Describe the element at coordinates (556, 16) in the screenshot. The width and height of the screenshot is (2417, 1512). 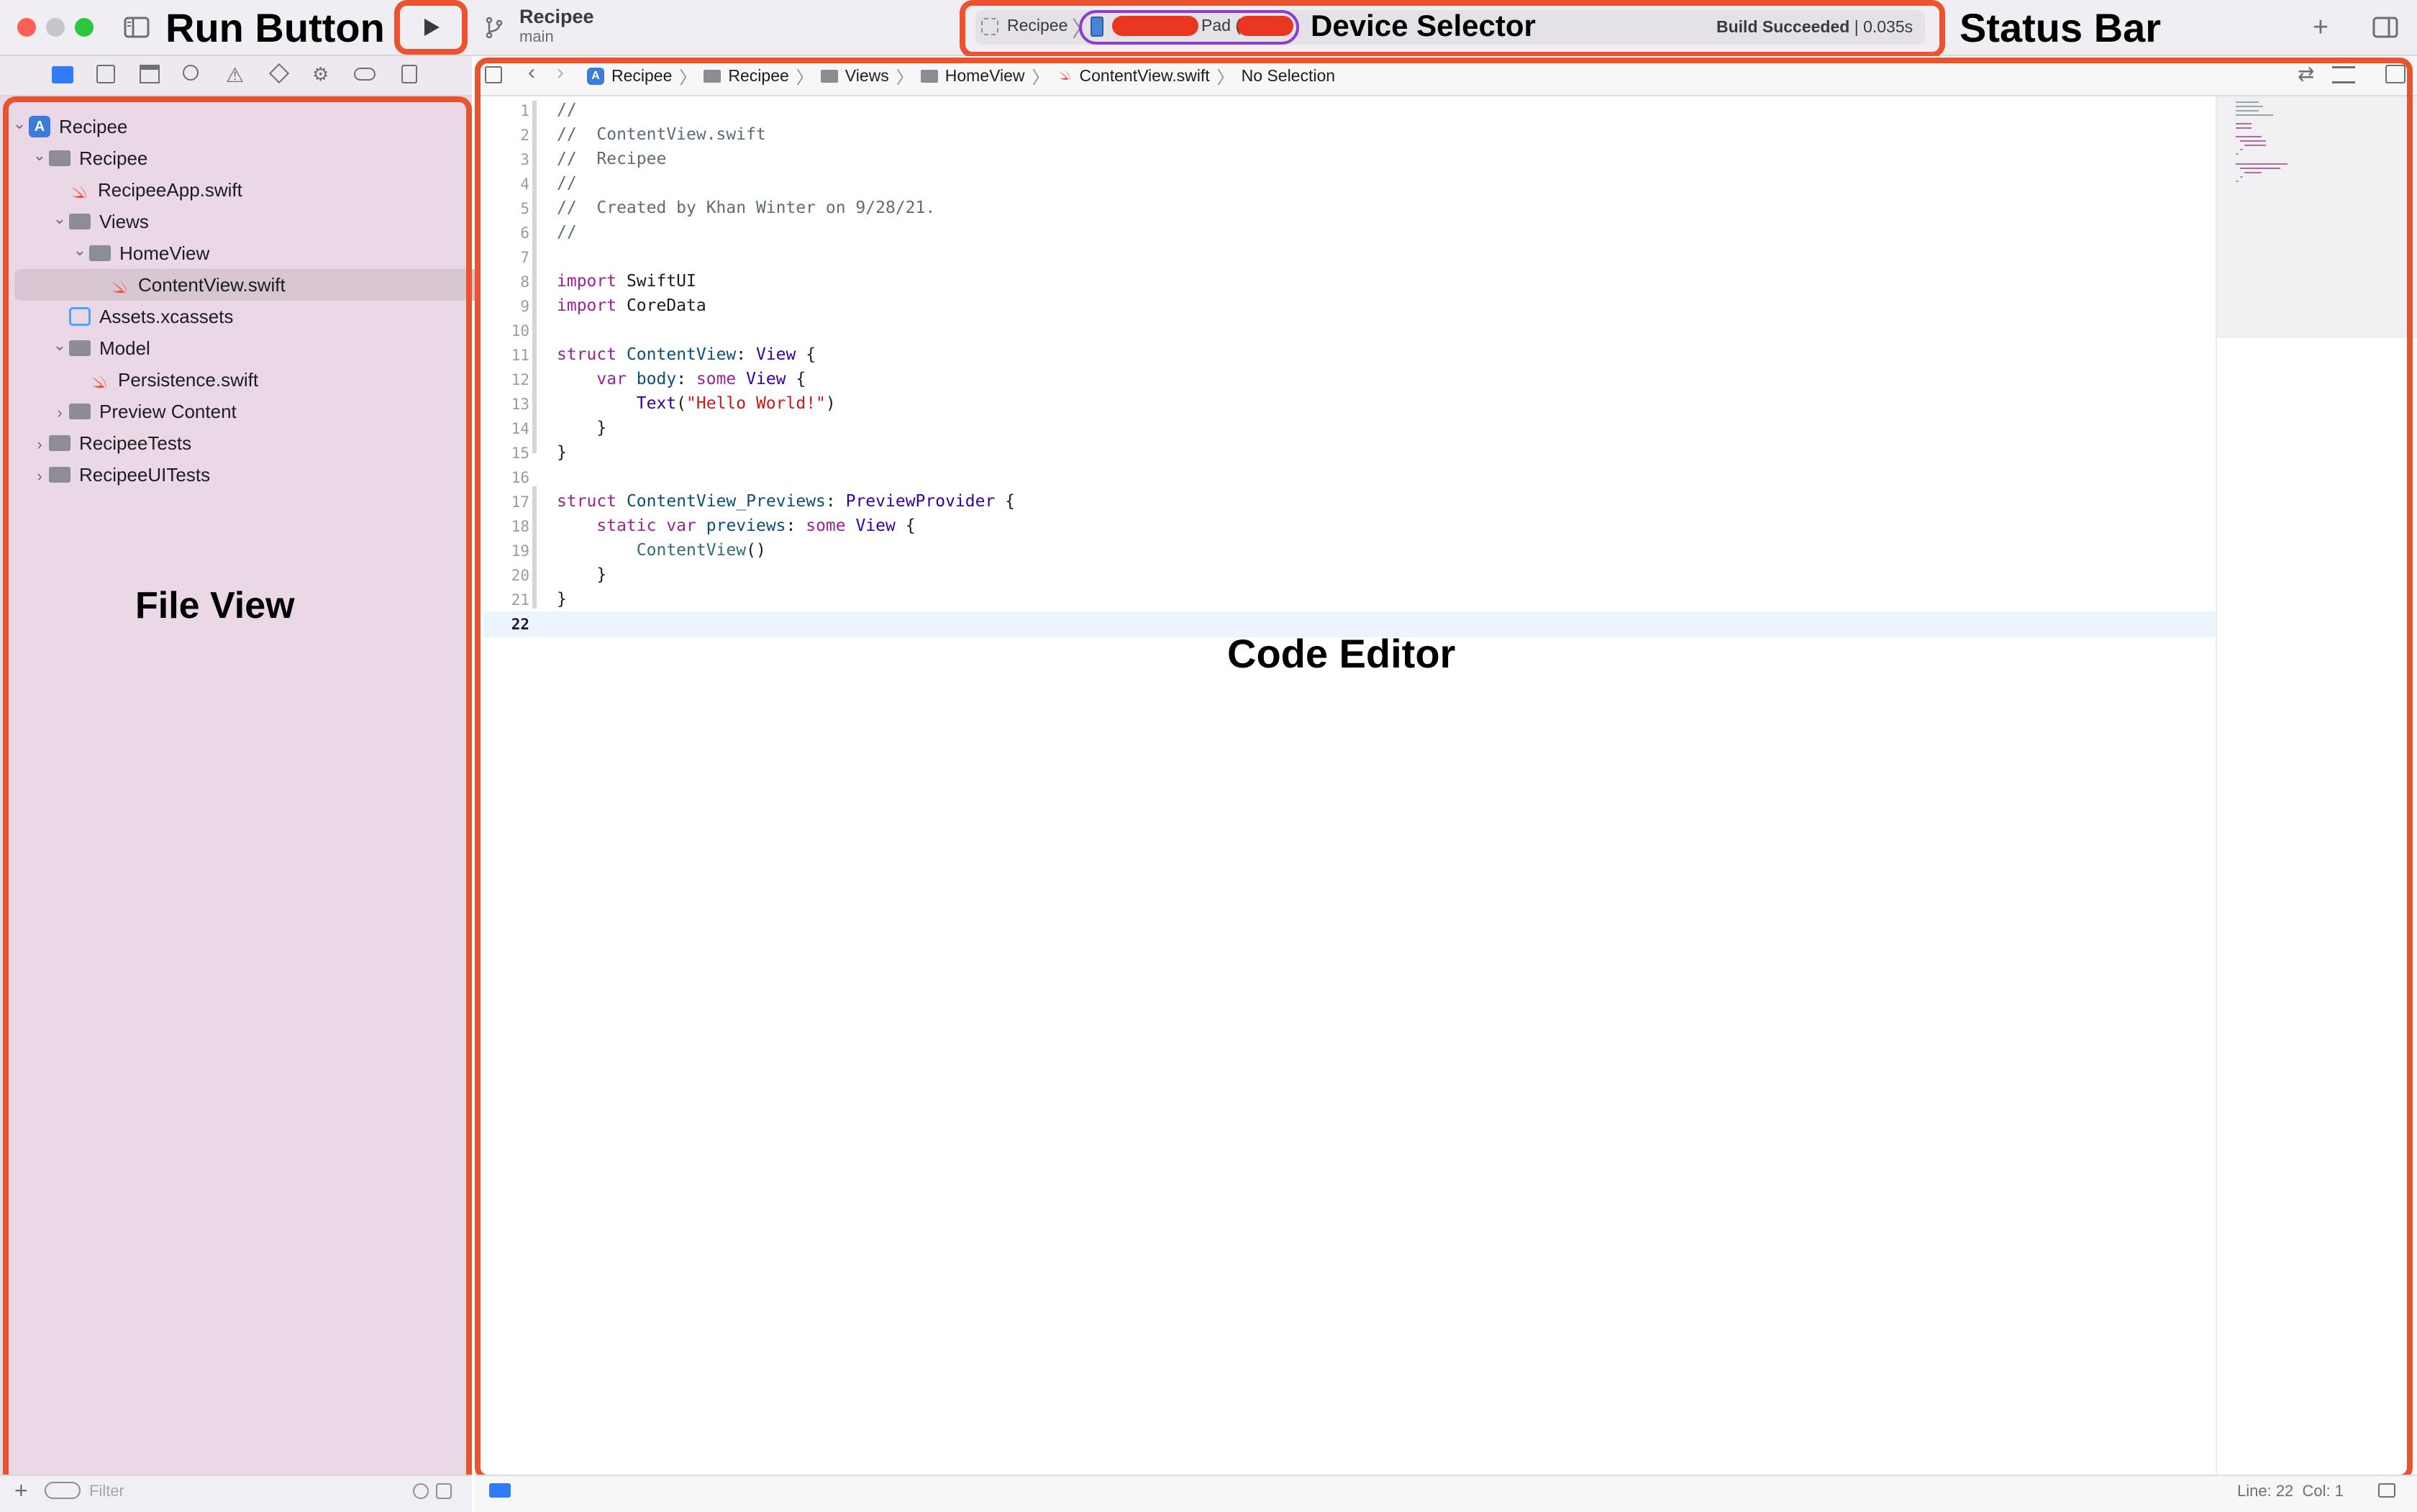
I see `project-title: Recipee` at that location.